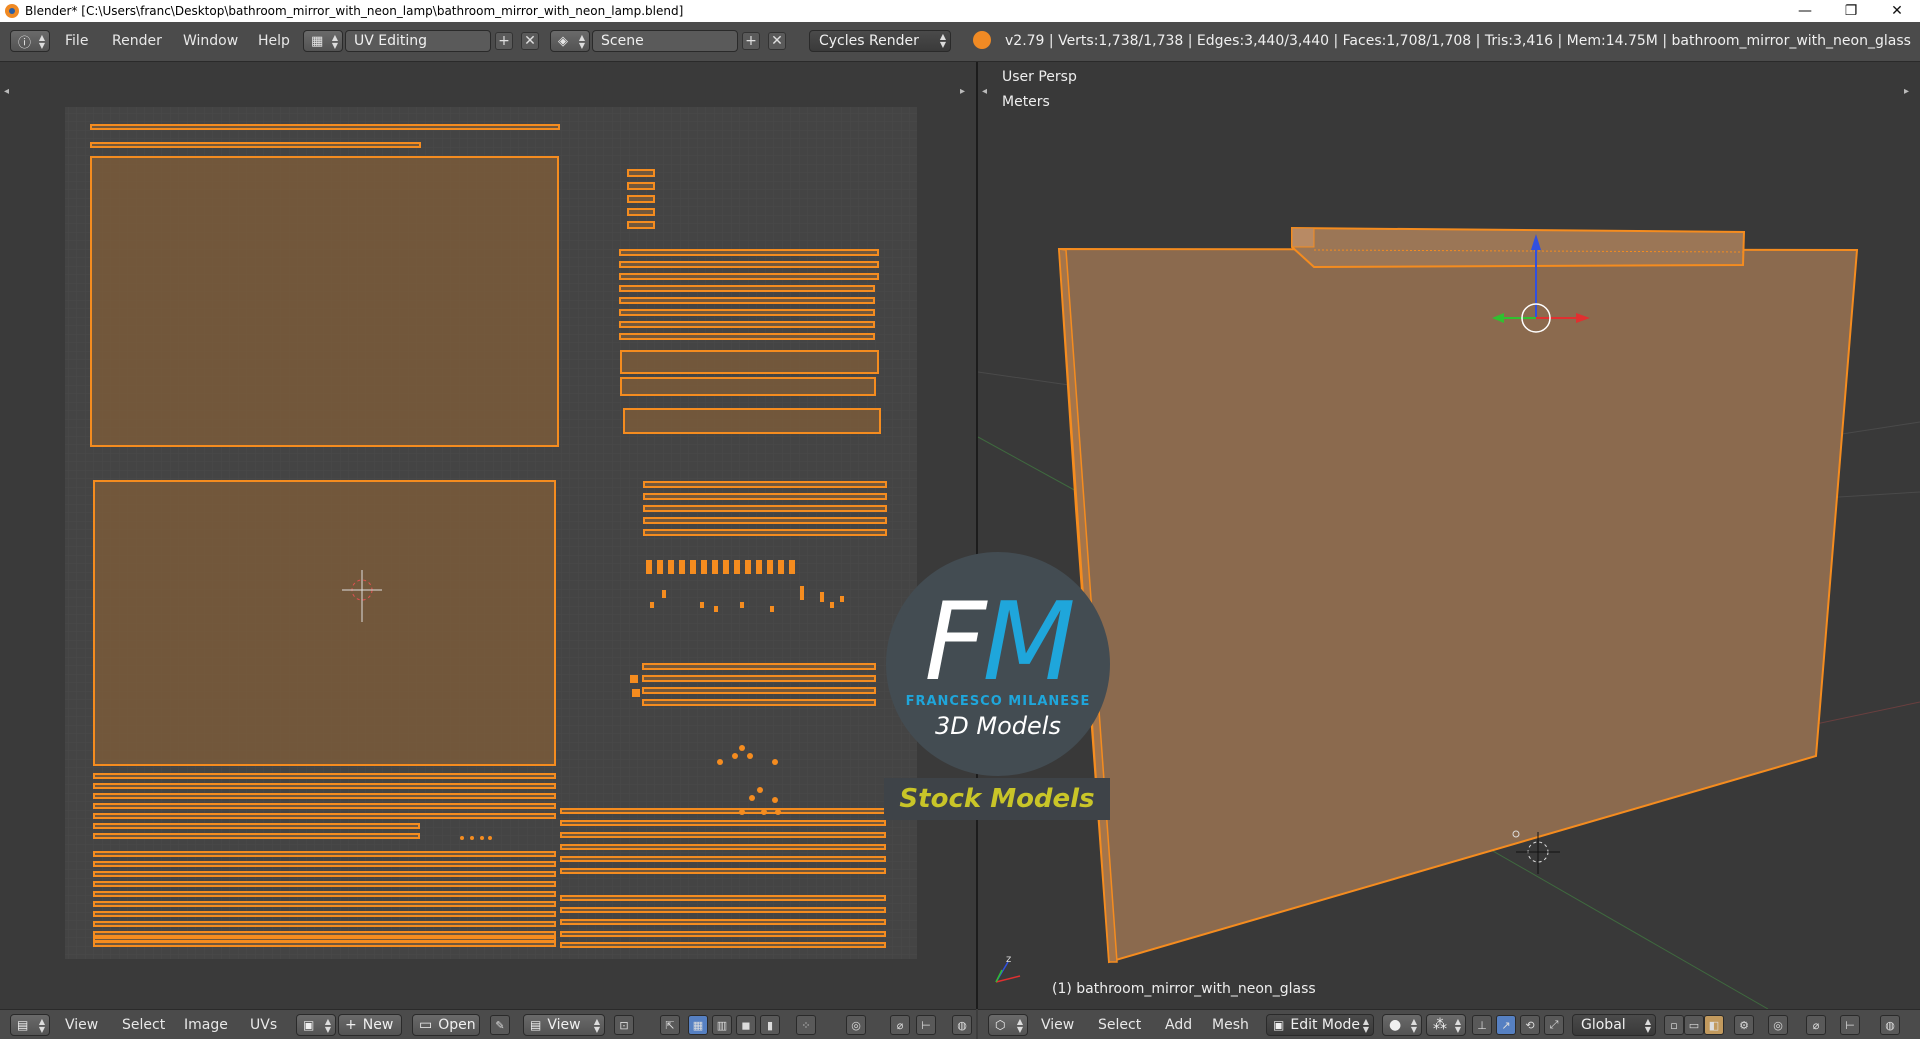 Image resolution: width=1920 pixels, height=1039 pixels. What do you see at coordinates (926, 1025) in the screenshot?
I see `snap-element-icon: ⊢` at bounding box center [926, 1025].